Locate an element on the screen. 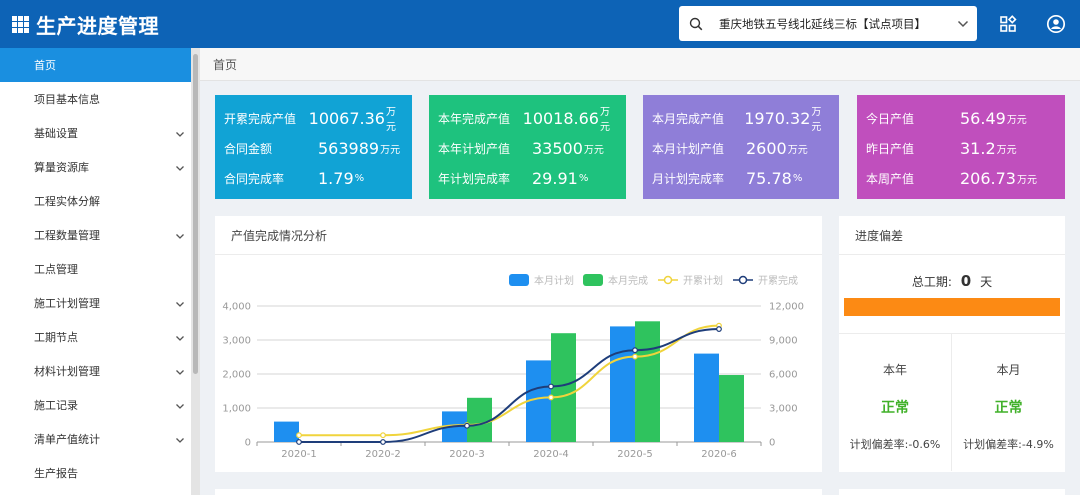 This screenshot has height=495, width=1080. x-tick-label: 2020-2 is located at coordinates (382, 454).